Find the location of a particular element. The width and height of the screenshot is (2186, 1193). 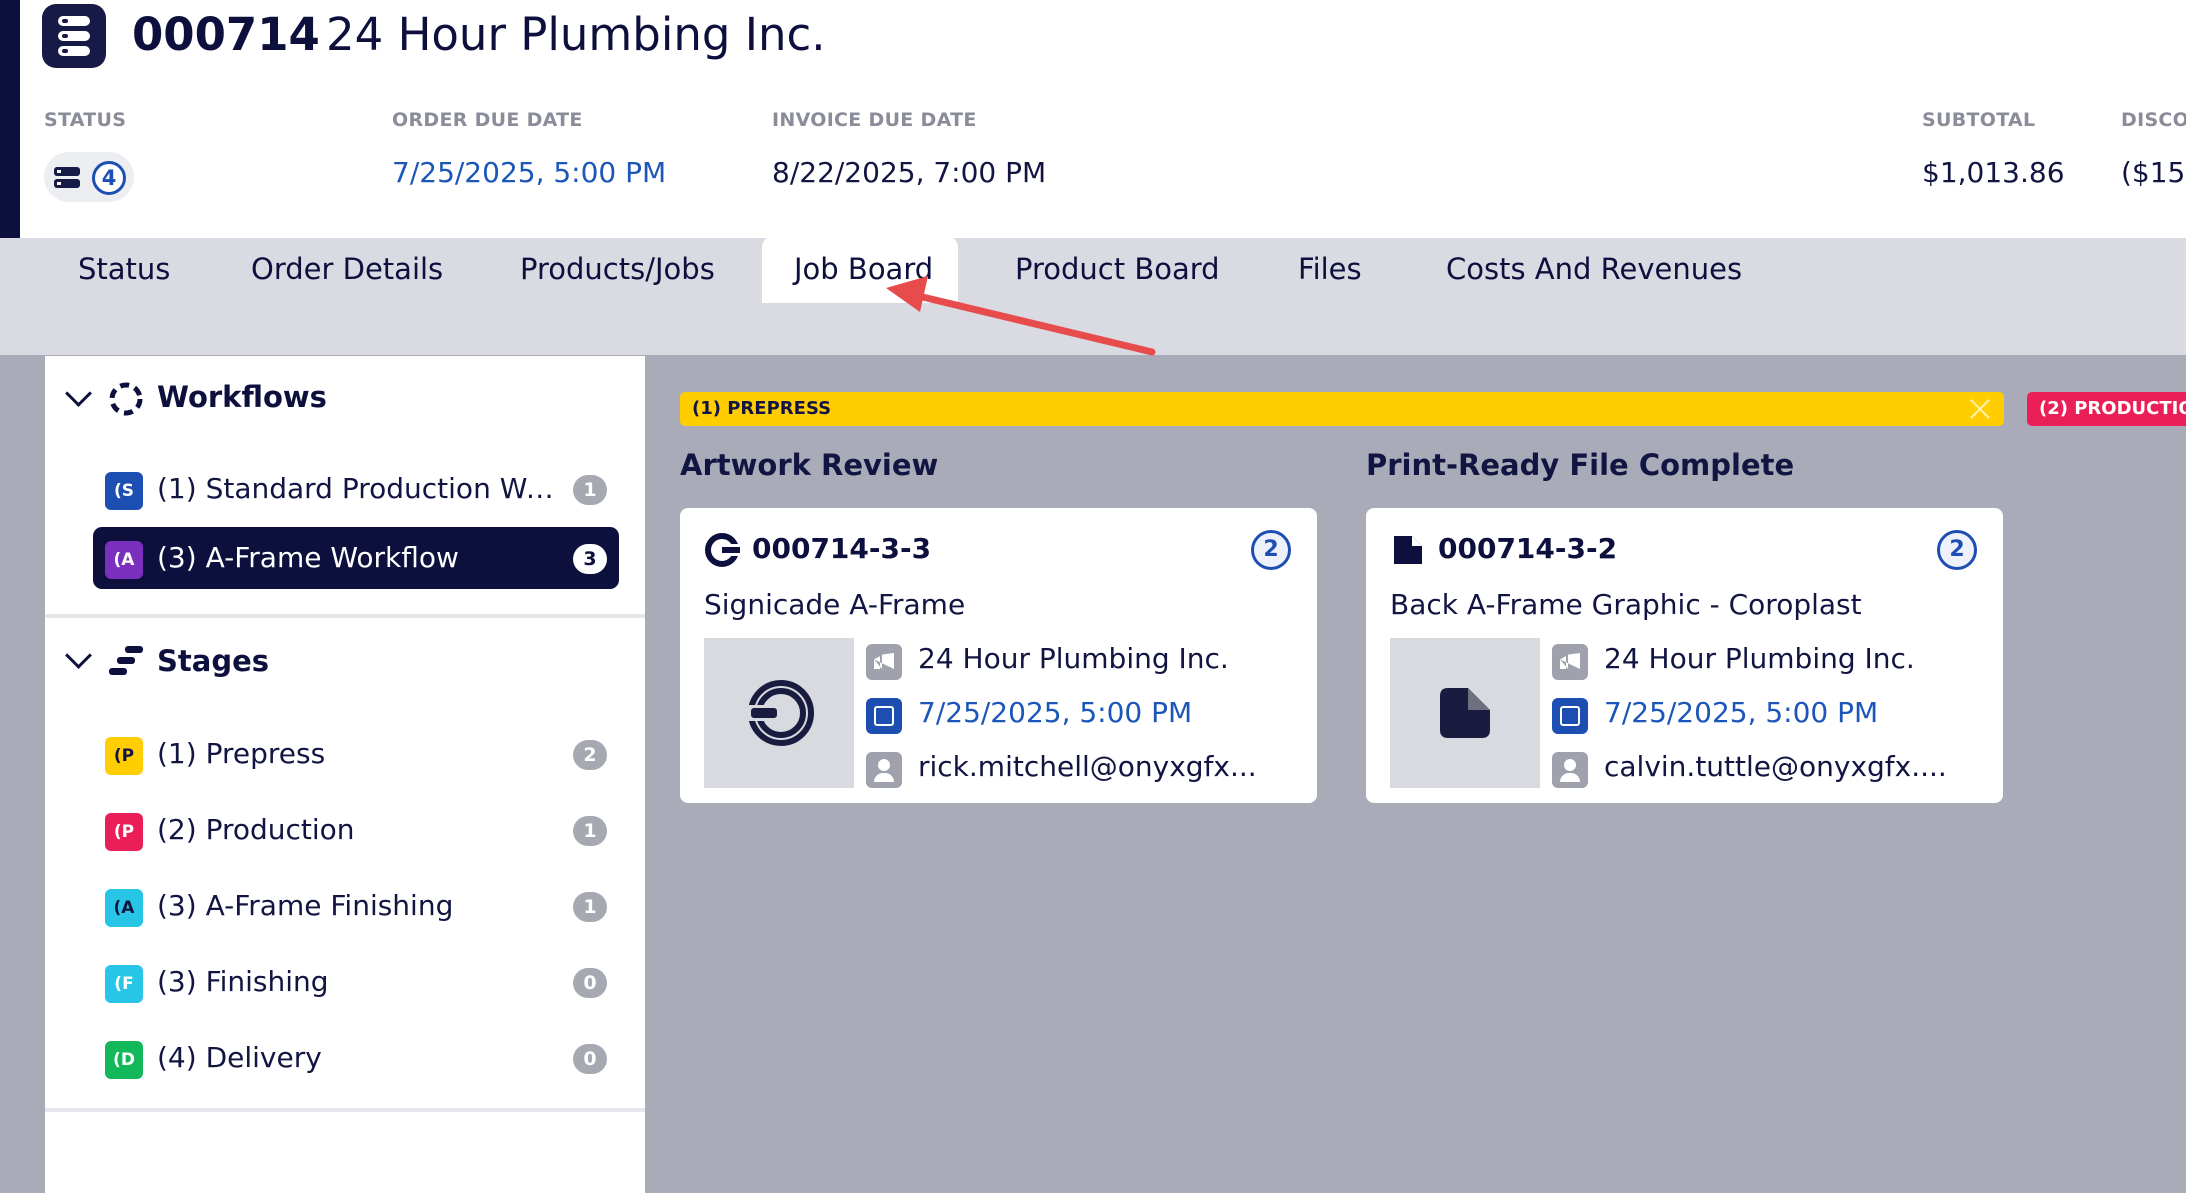

stage-item-label: (3) A-Frame Finishing is located at coordinates (305, 905).